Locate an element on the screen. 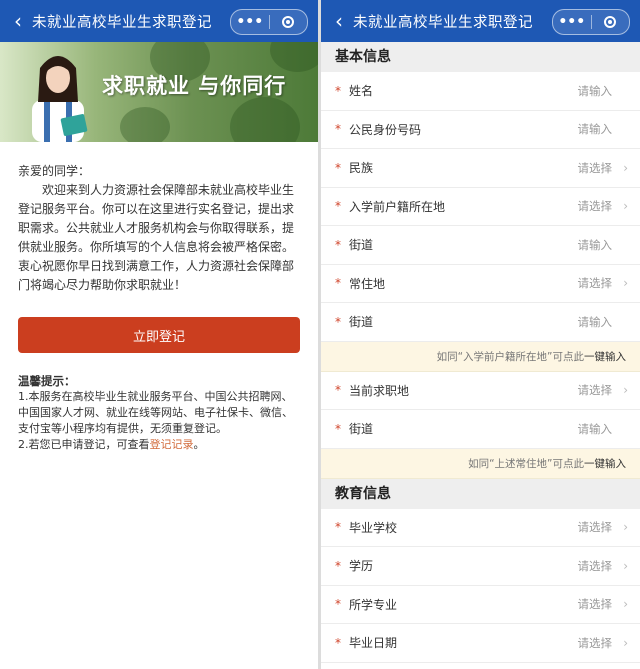 The image size is (640, 669). form-row: * 学历 请选择 › is located at coordinates (480, 566).